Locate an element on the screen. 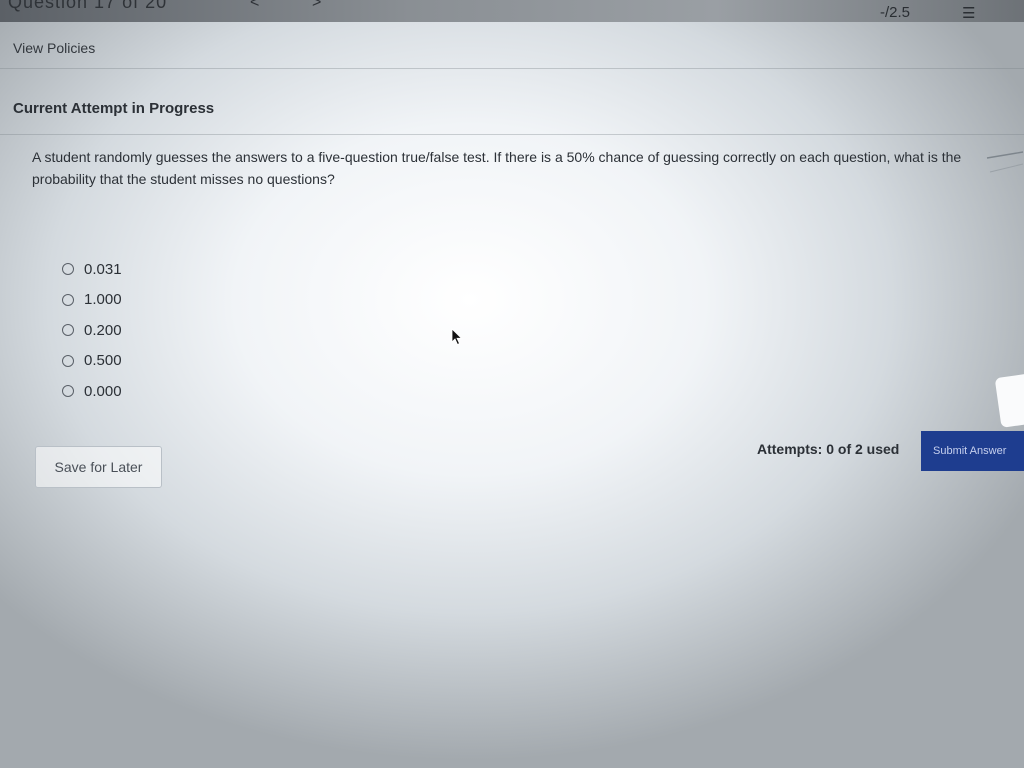 This screenshot has height=768, width=1024. answer-option: 0.200 is located at coordinates (92, 330).